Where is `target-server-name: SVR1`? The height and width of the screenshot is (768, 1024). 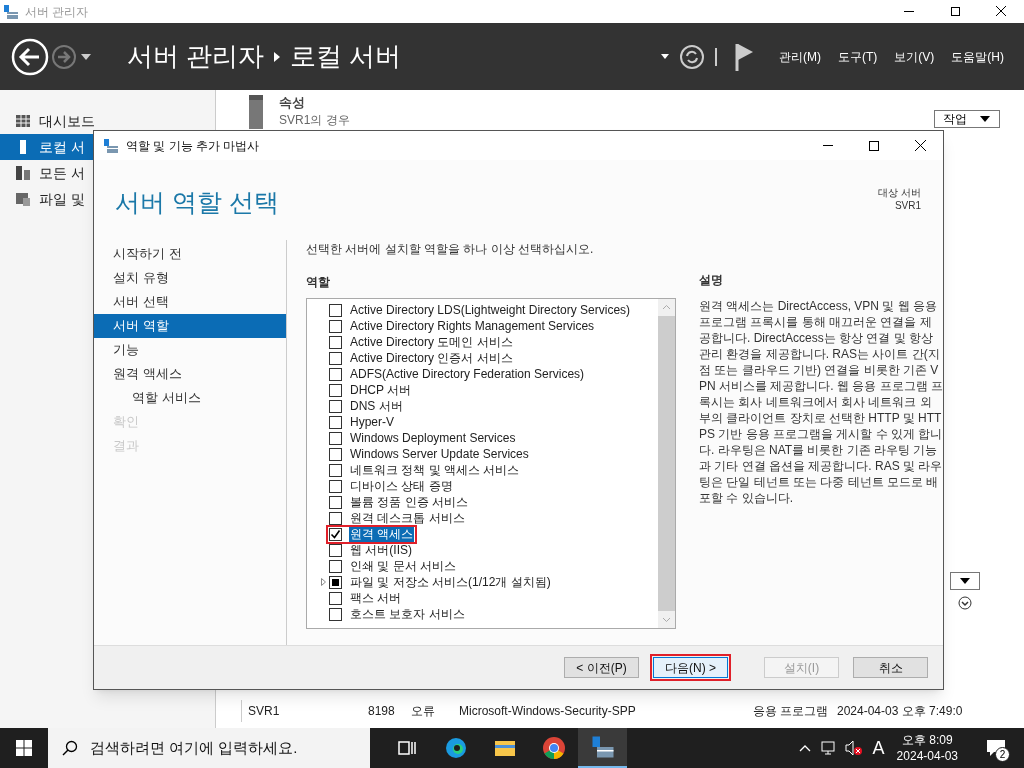 target-server-name: SVR1 is located at coordinates (907, 205).